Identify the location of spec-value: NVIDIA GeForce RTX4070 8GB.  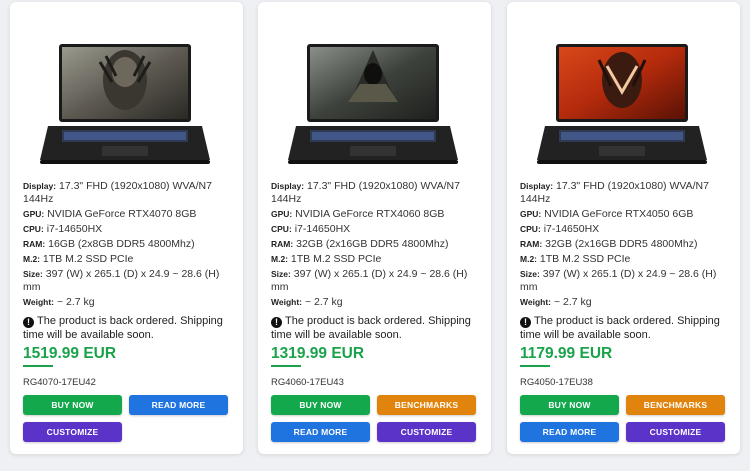
(122, 214).